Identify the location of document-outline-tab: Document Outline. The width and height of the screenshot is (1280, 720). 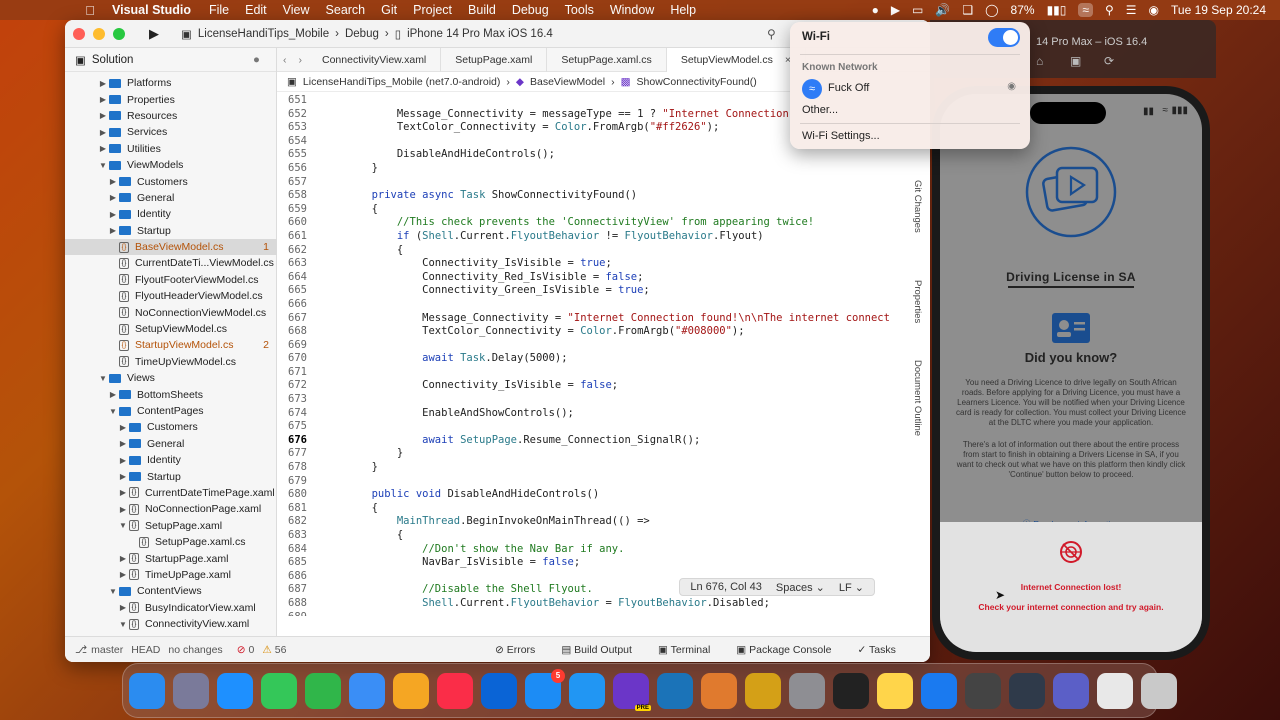
(917, 398).